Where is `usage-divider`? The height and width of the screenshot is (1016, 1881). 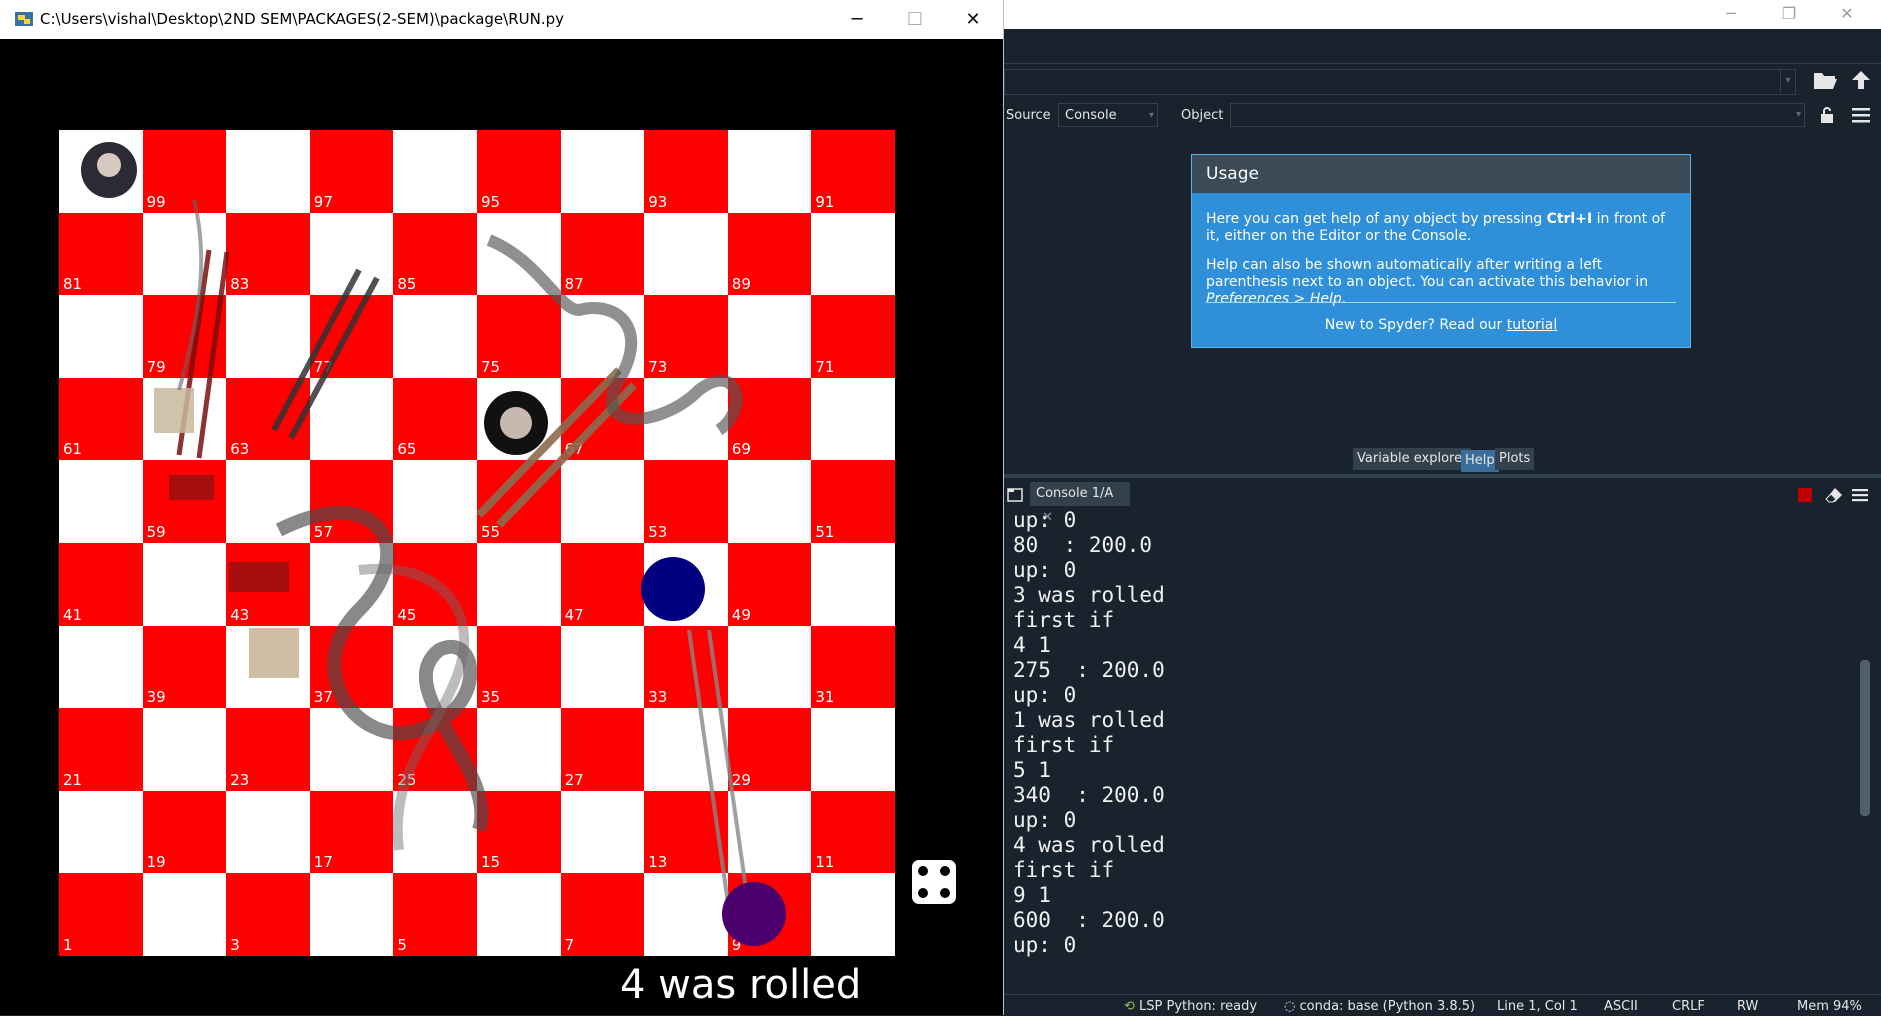
usage-divider is located at coordinates (1441, 302).